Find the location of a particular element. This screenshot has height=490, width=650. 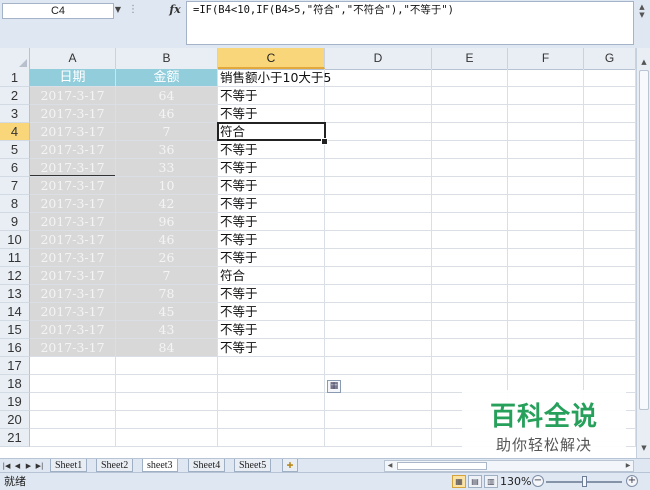

horizontal-scrollbar: ◀ ▶ is located at coordinates (509, 466).